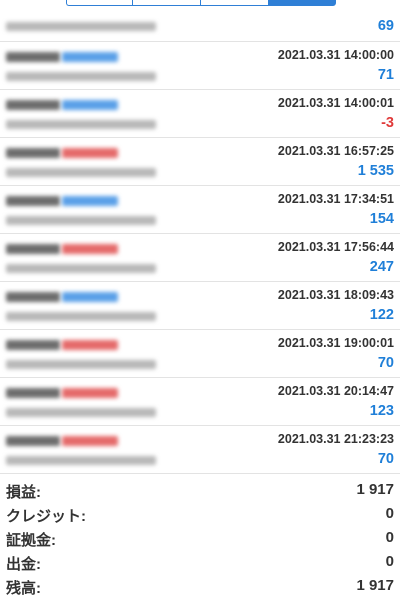 This screenshot has height=600, width=400. What do you see at coordinates (200, 21) in the screenshot?
I see `trade-row: 69` at bounding box center [200, 21].